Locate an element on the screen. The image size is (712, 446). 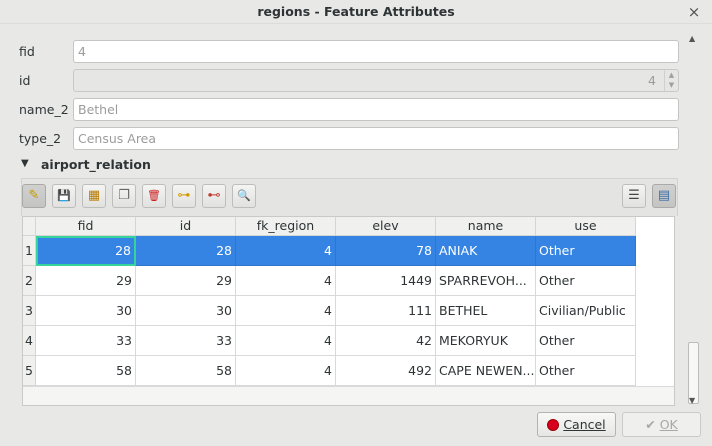
table-cell: 42 is located at coordinates (386, 341).